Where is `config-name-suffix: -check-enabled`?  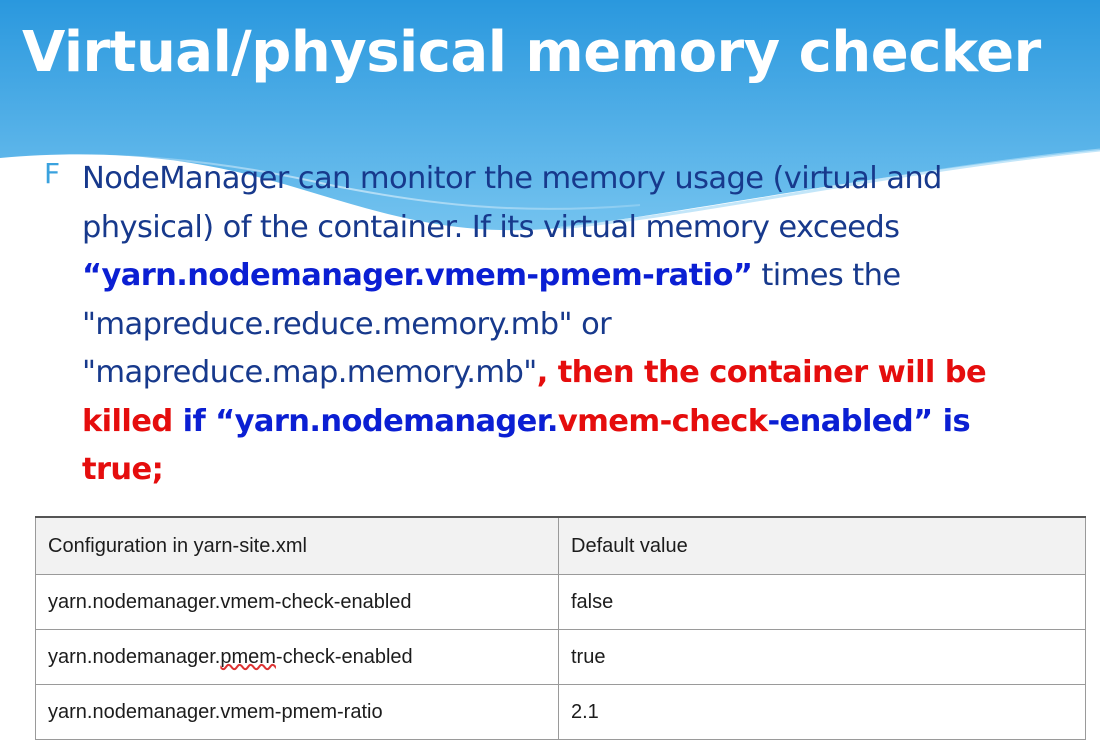
config-name-suffix: -check-enabled is located at coordinates (344, 656).